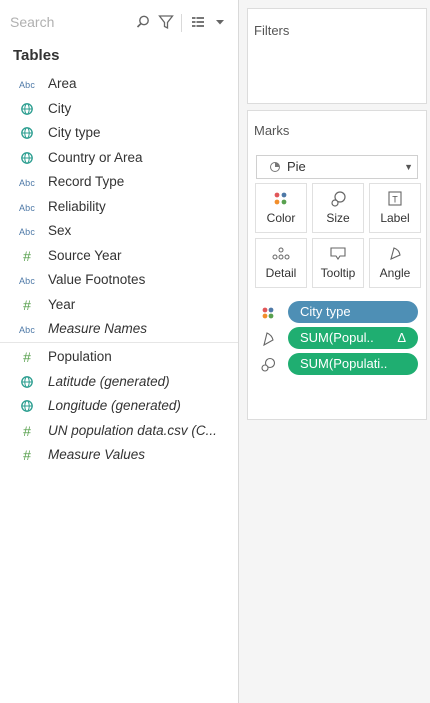 Image resolution: width=430 pixels, height=703 pixels. What do you see at coordinates (272, 130) in the screenshot?
I see `marks-title: Marks` at bounding box center [272, 130].